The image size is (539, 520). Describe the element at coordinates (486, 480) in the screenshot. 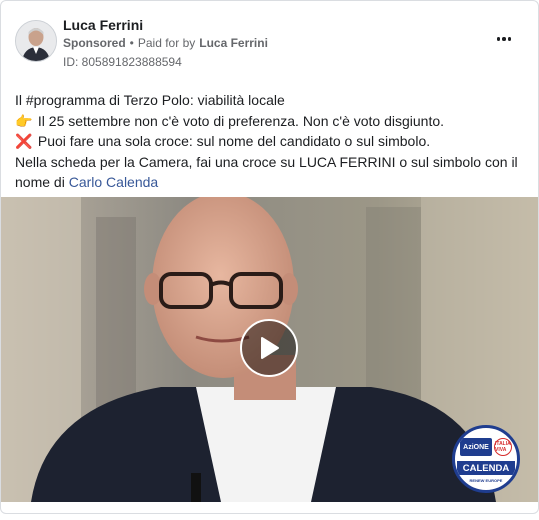

I see `renew-europe-label: RENEW EUROPE` at that location.